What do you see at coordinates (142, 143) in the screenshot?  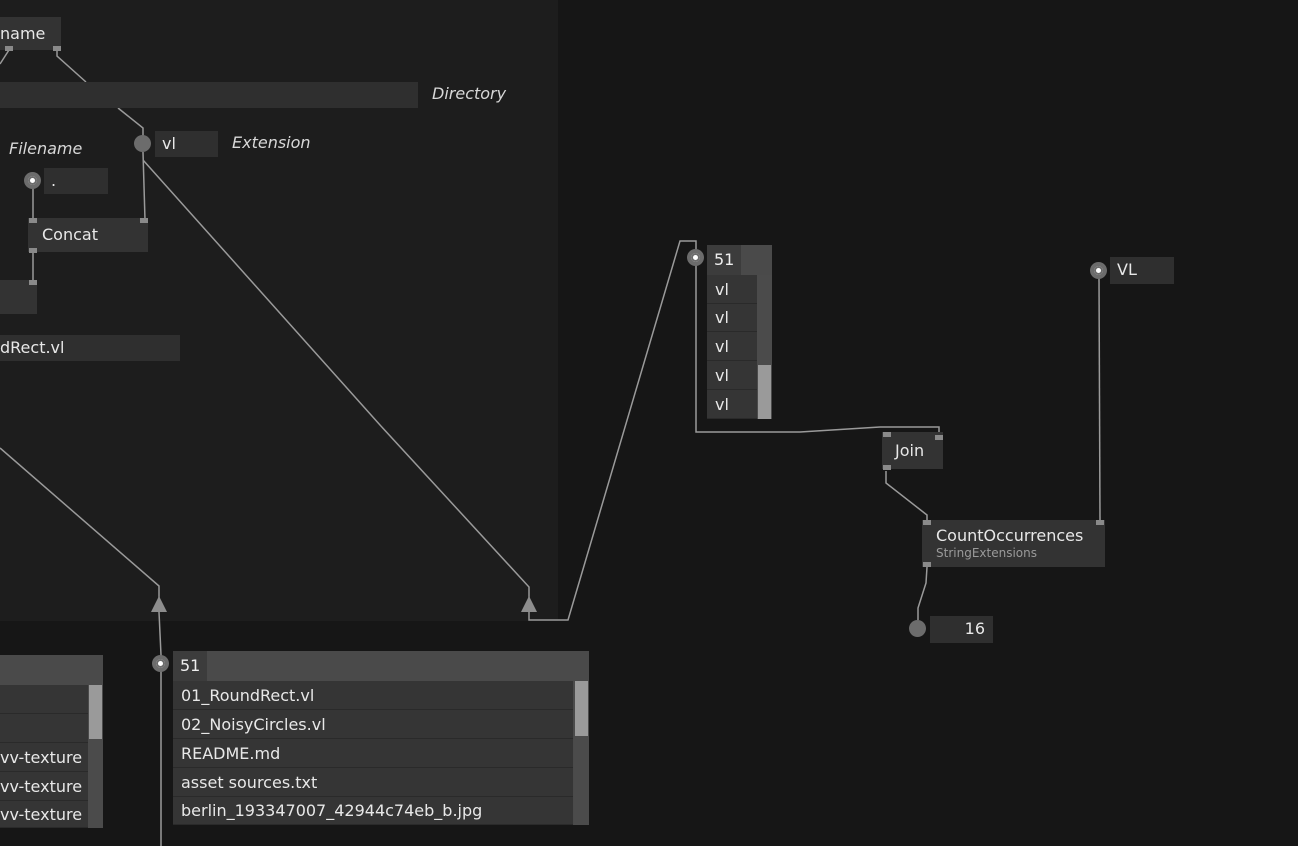 I see `extension-pad` at bounding box center [142, 143].